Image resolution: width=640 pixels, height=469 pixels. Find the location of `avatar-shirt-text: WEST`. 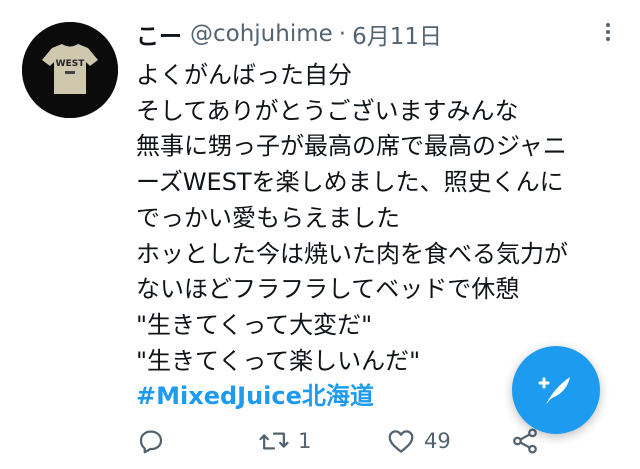

avatar-shirt-text: WEST is located at coordinates (71, 64).